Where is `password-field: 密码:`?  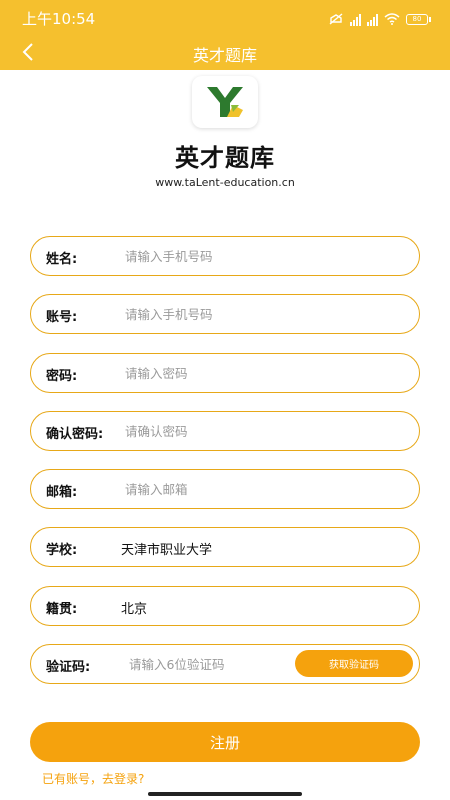
password-field: 密码: is located at coordinates (225, 373).